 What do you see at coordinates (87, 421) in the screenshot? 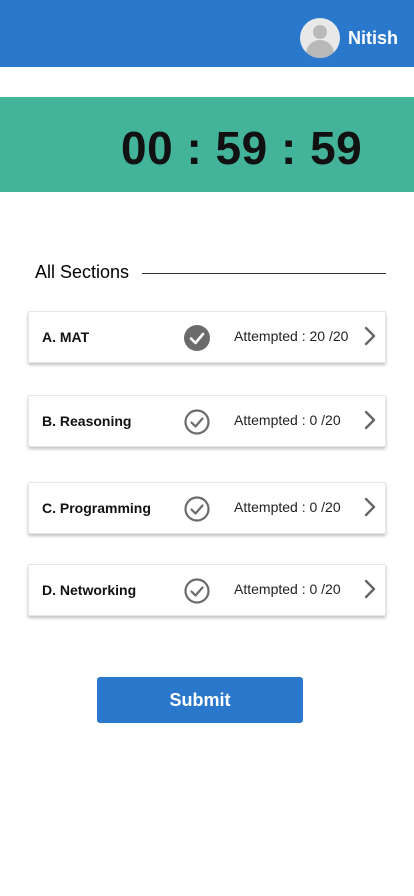
I see `section-name: B. Reasoning` at bounding box center [87, 421].